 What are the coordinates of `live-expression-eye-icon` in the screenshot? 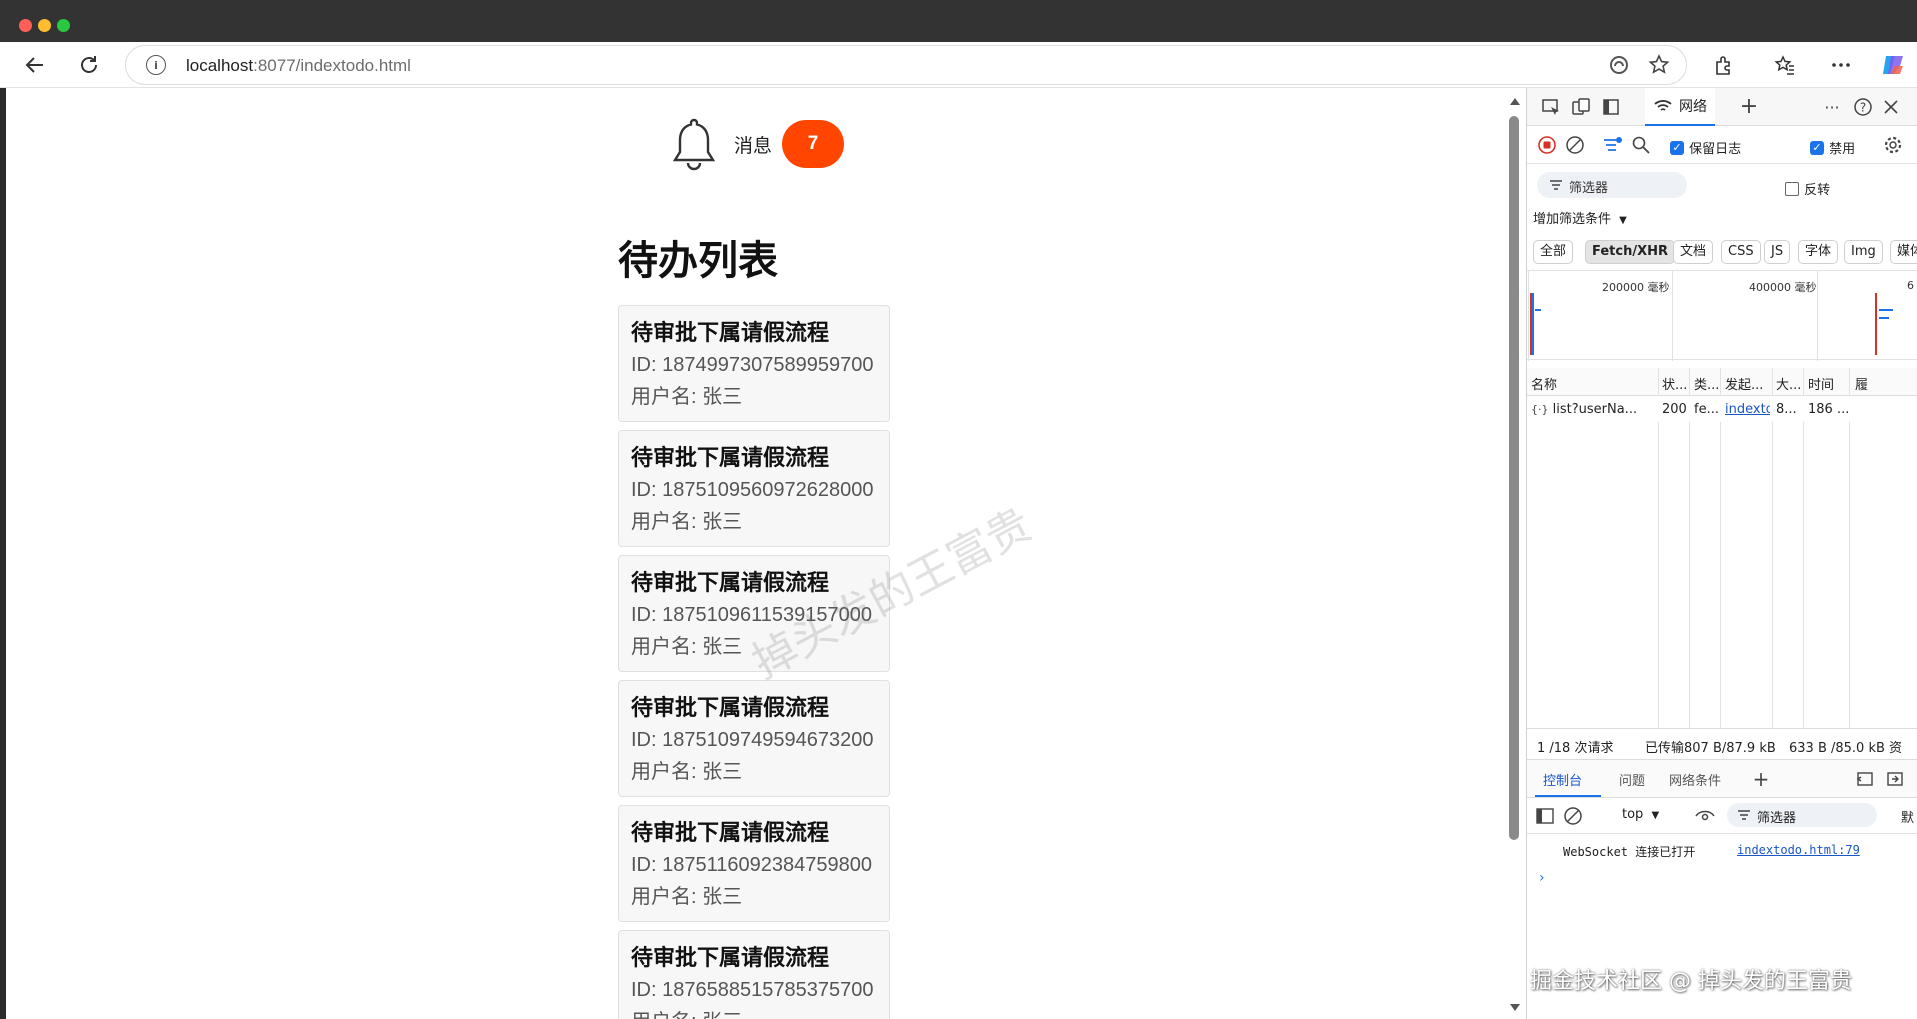 It's located at (1705, 816).